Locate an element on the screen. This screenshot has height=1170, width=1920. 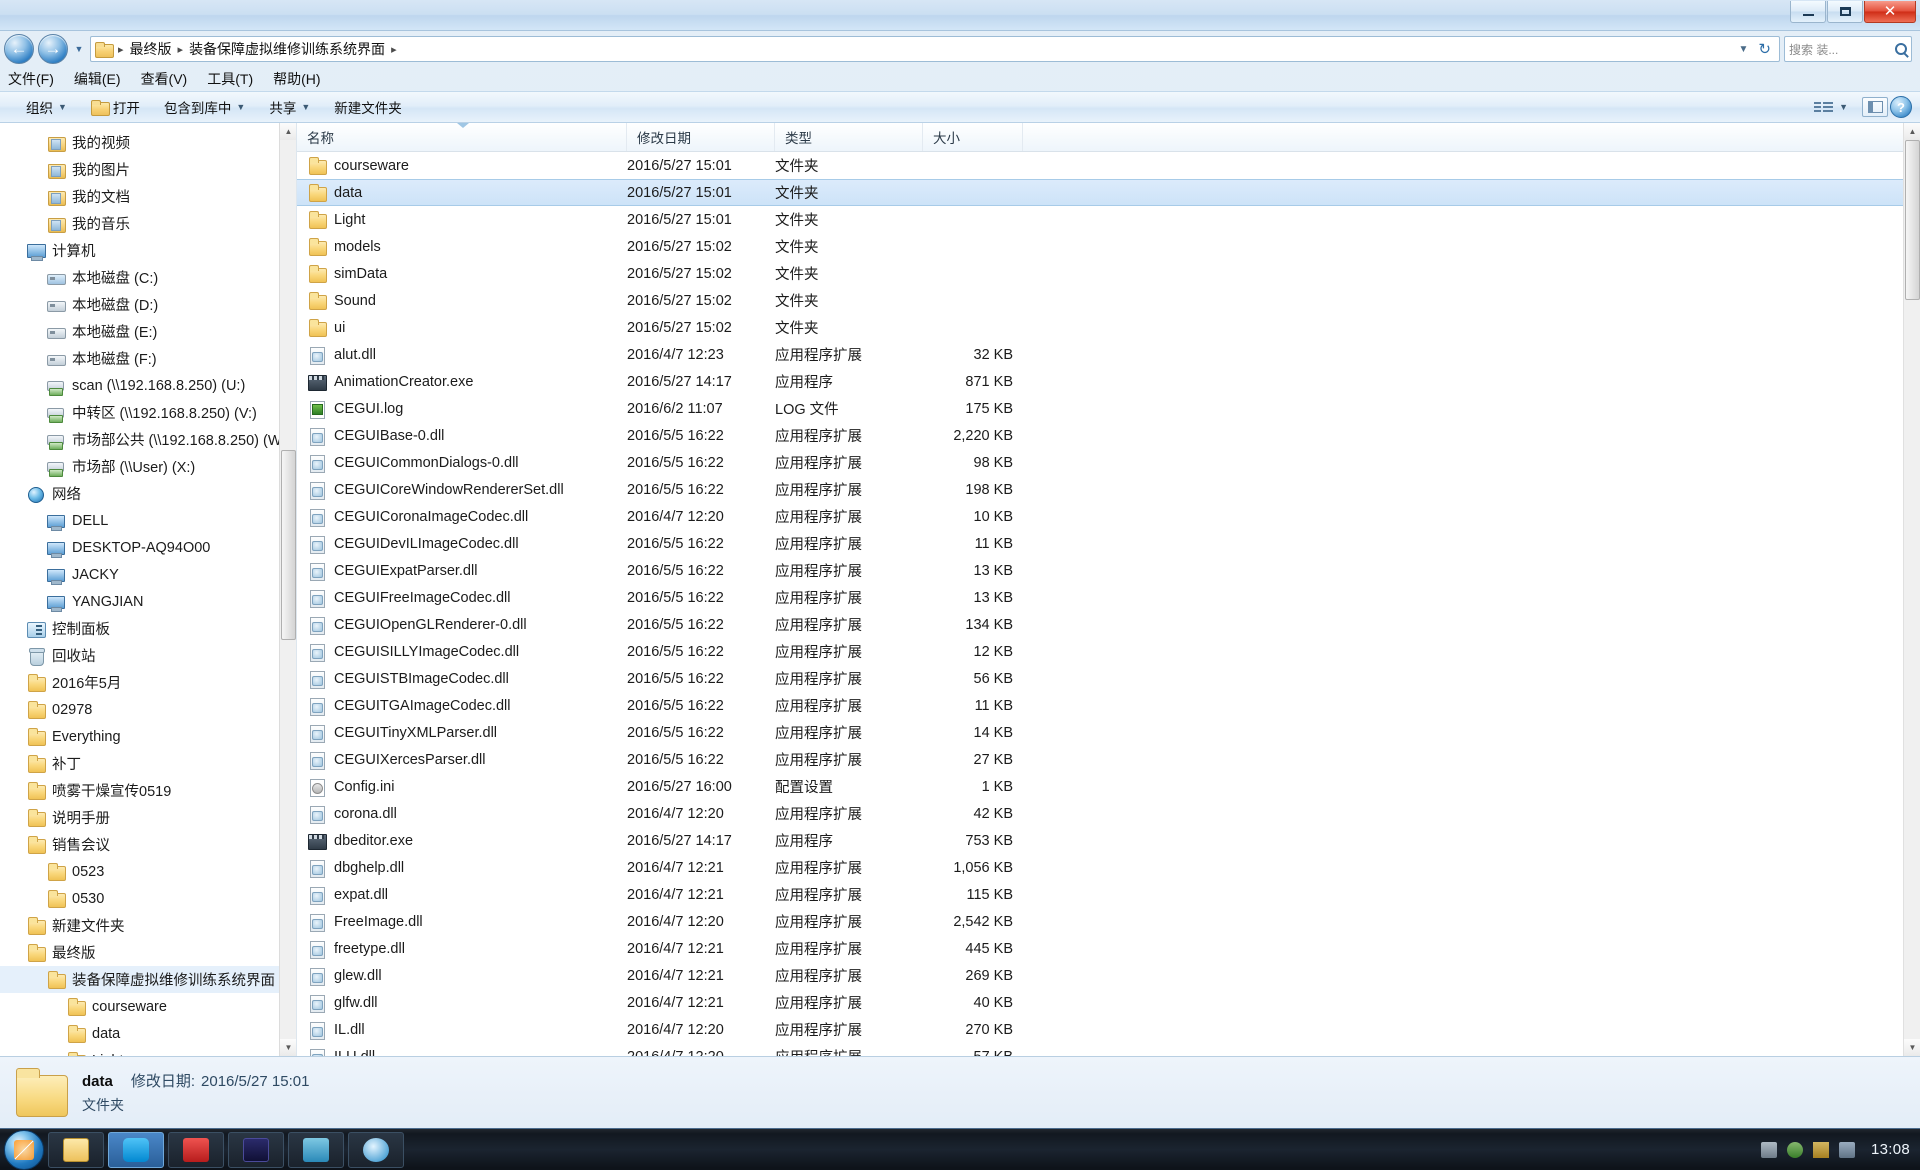
sidebar-item: YANGJIAN is located at coordinates (148, 601).